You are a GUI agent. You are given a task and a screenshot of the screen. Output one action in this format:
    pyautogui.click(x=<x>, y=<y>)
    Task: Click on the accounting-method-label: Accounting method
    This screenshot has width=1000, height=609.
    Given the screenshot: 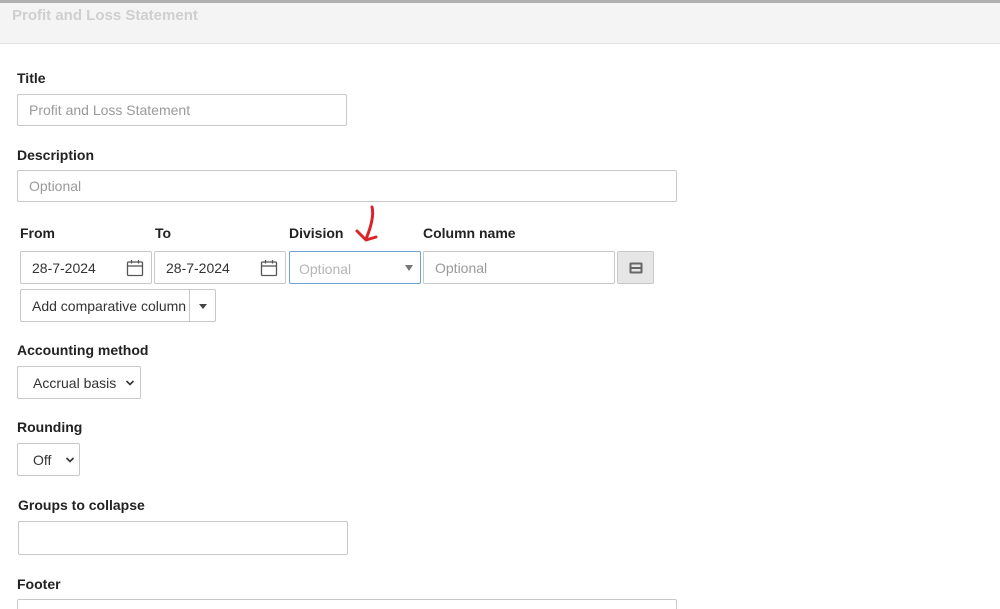 What is the action you would take?
    pyautogui.click(x=83, y=350)
    